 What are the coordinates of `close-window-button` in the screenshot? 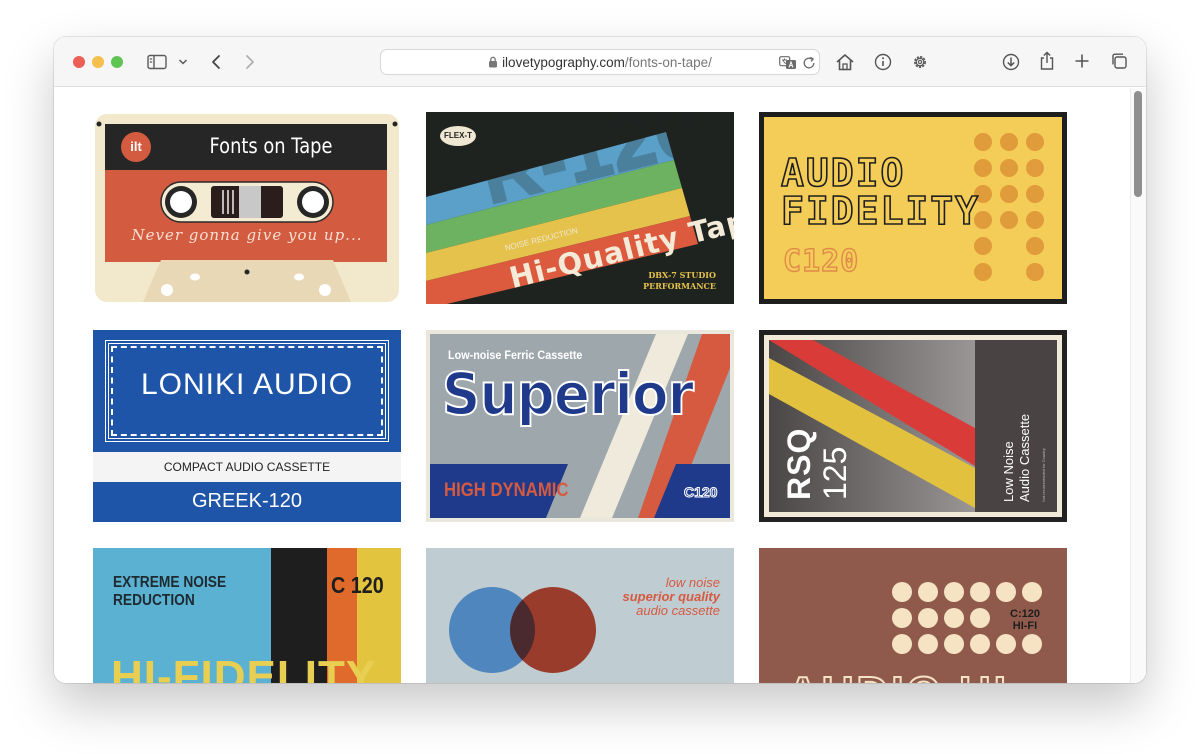 It's located at (79, 62).